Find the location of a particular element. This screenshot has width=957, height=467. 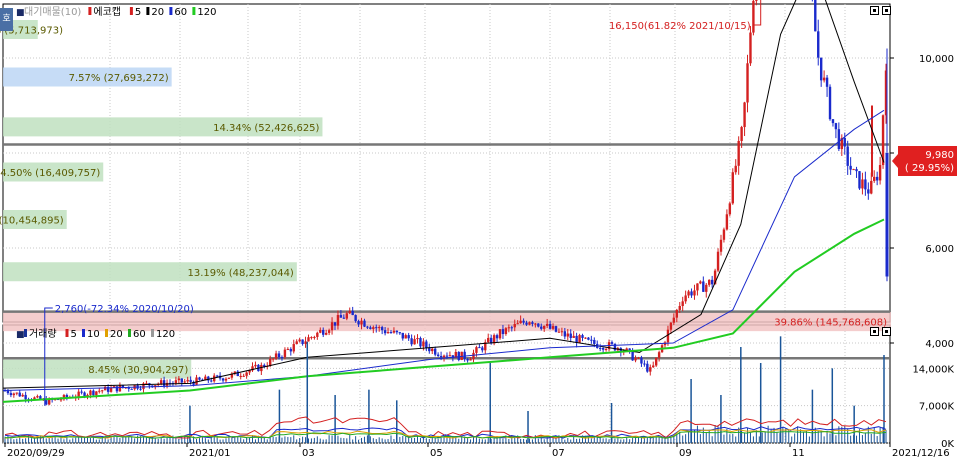

volume-legend-item: 거래량 is located at coordinates (43, 334).